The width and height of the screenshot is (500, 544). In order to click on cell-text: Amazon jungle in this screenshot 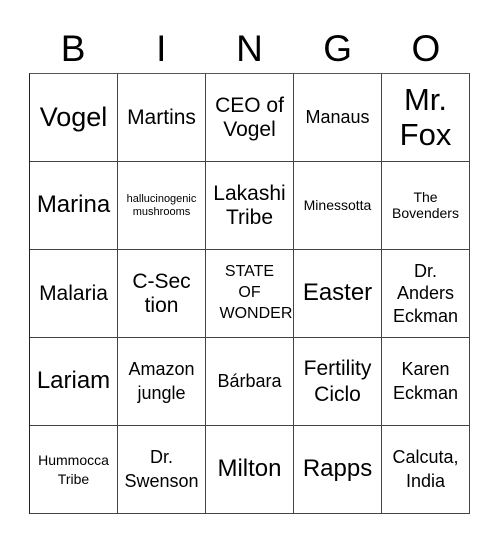, I will do `click(161, 381)`.